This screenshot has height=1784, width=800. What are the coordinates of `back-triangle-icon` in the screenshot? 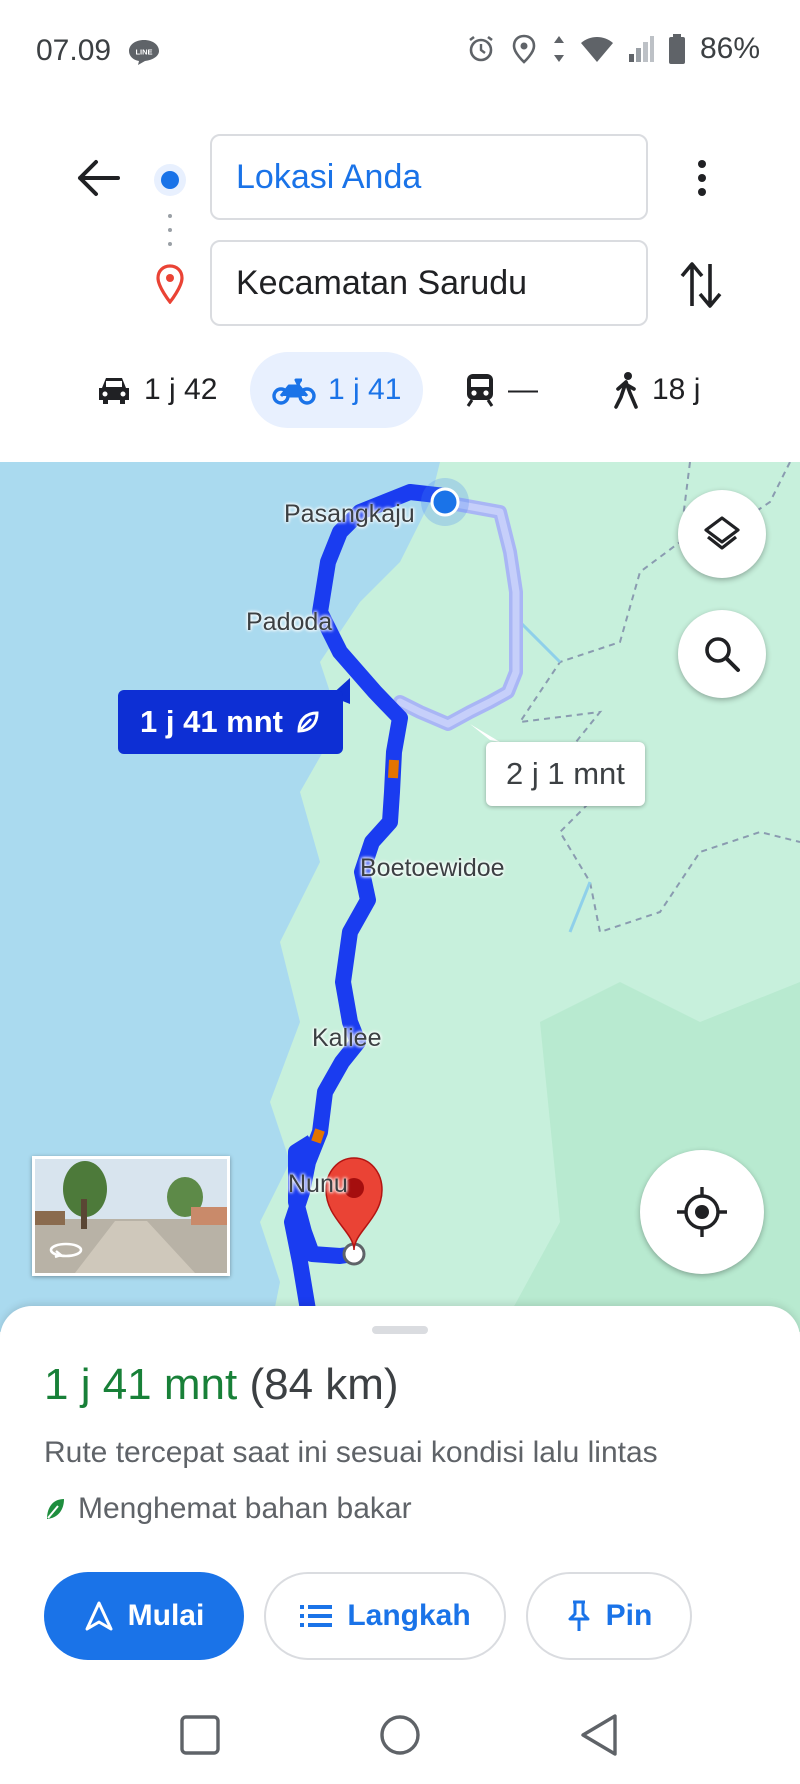 It's located at (600, 1735).